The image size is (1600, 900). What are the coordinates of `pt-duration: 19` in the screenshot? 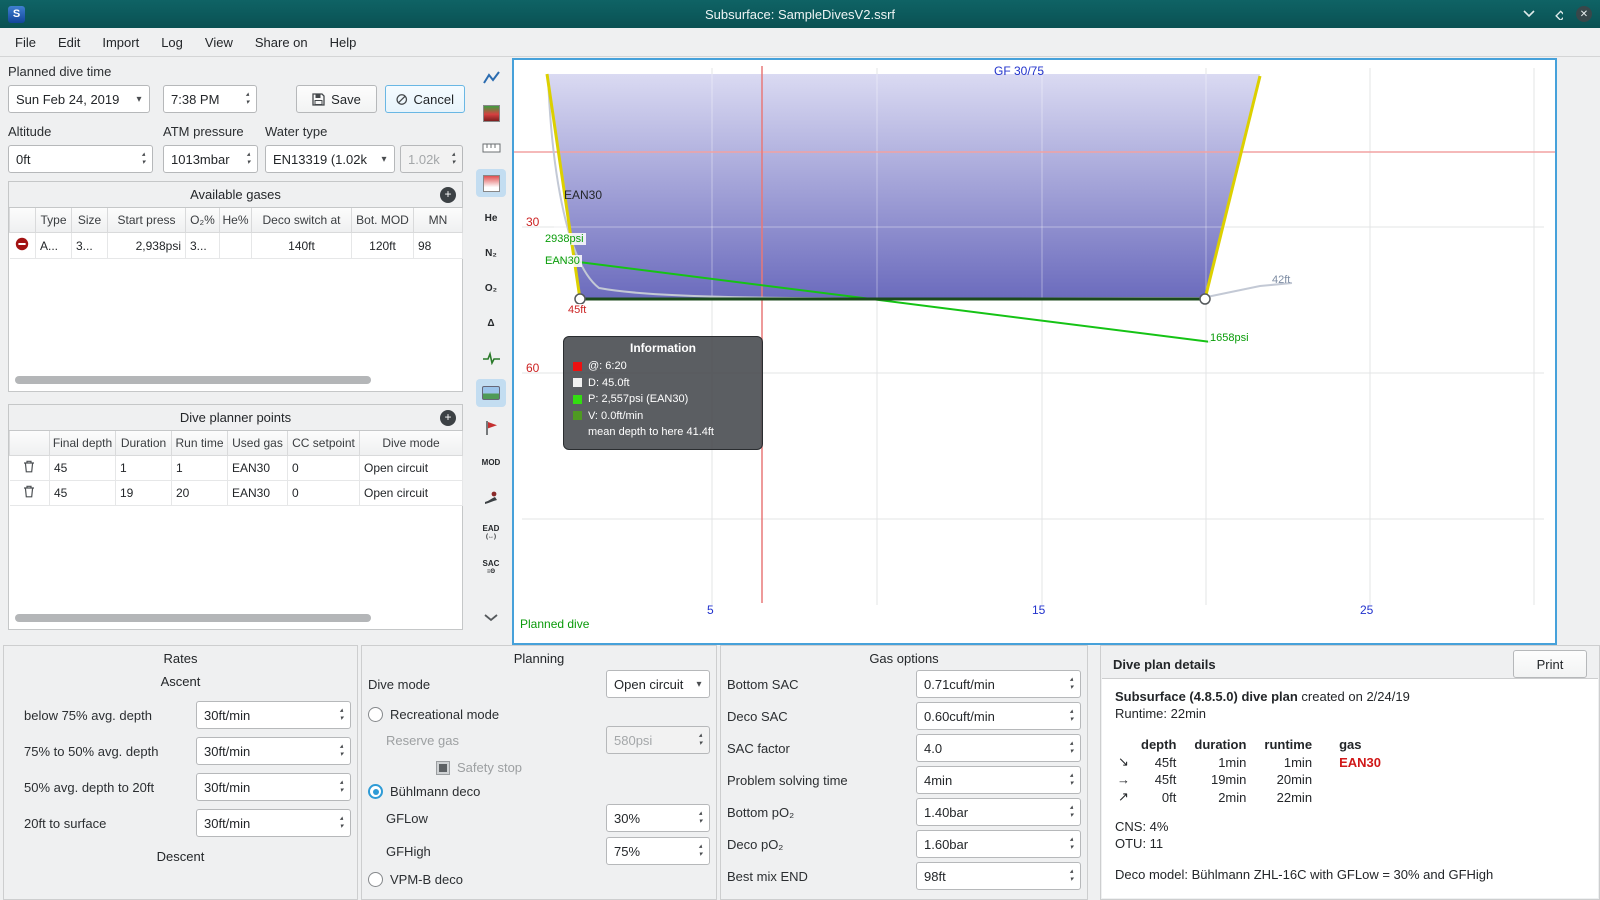 It's located at (143, 493).